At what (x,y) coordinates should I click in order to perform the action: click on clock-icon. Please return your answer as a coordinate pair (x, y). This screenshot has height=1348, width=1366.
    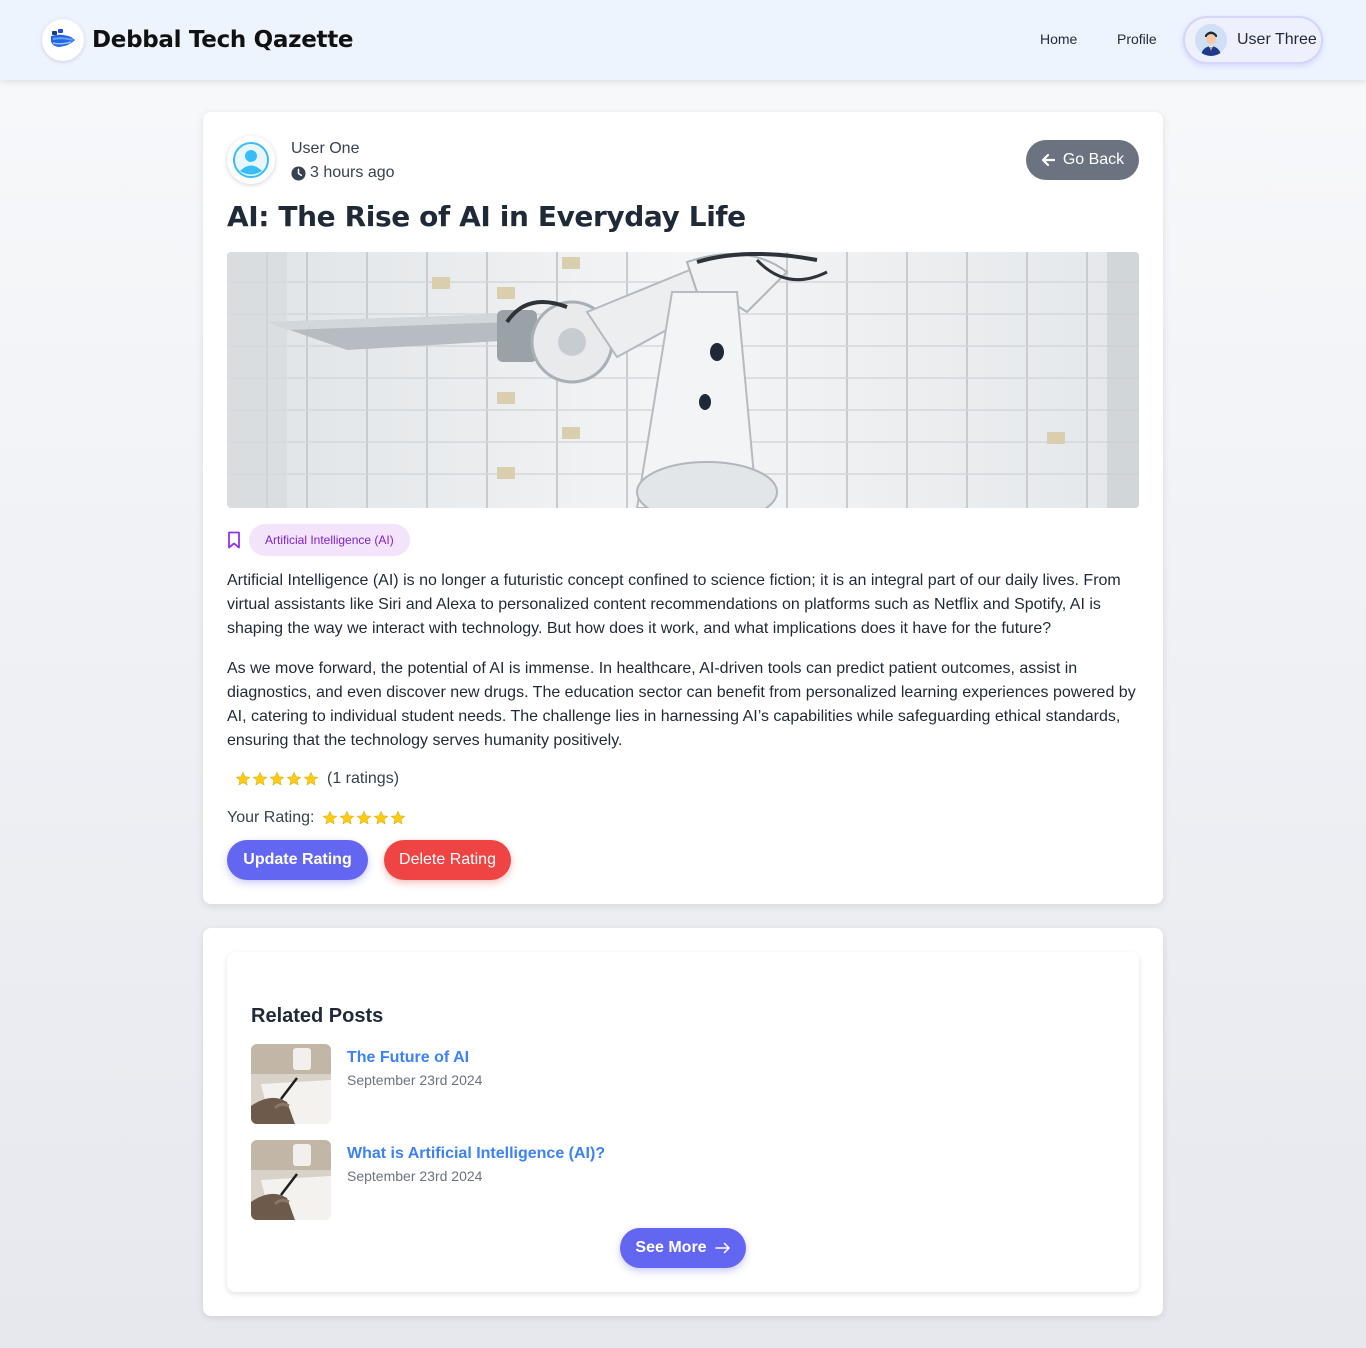
    Looking at the image, I should click on (298, 173).